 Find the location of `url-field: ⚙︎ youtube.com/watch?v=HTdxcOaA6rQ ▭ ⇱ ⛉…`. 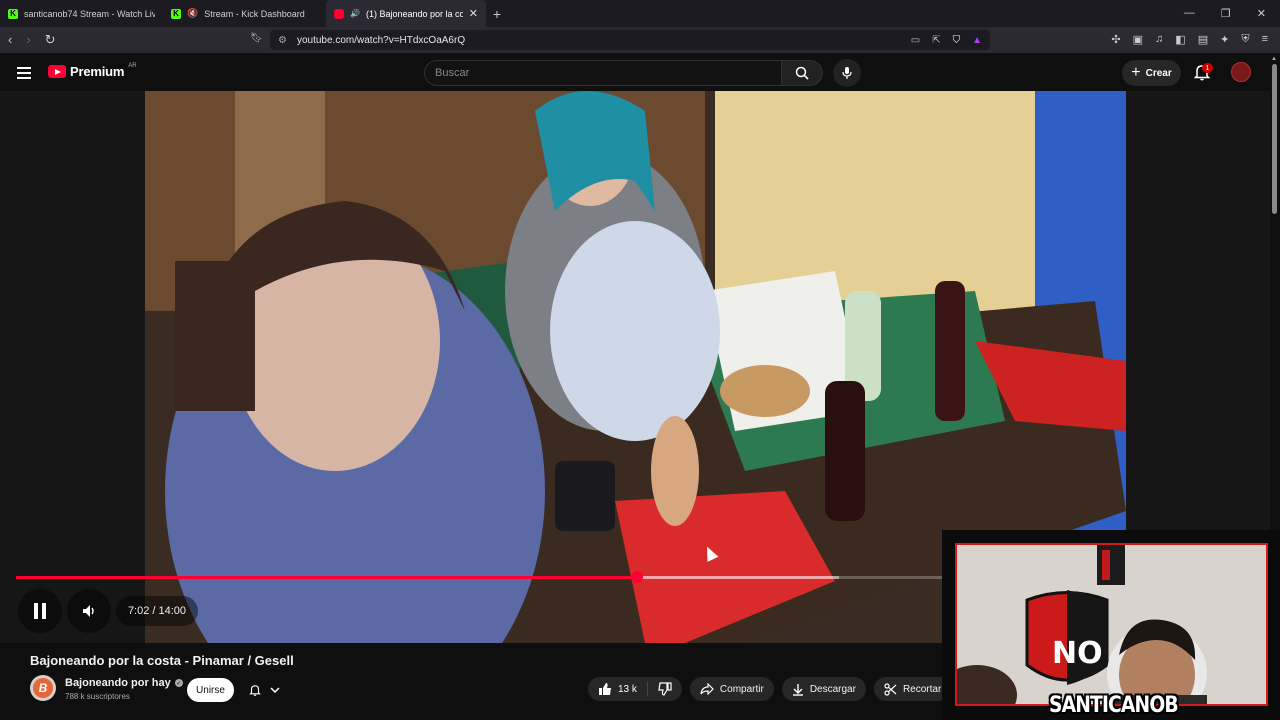

url-field: ⚙︎ youtube.com/watch?v=HTdxcOaA6rQ ▭ ⇱ ⛉… is located at coordinates (630, 40).